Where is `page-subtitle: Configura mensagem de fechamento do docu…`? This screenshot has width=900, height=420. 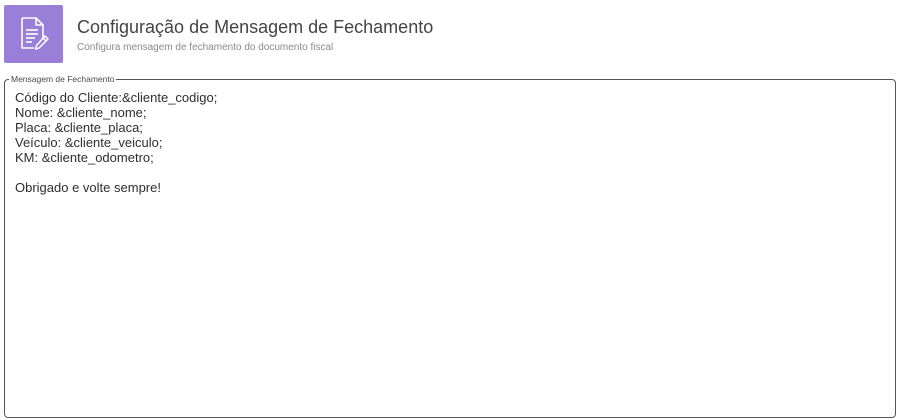 page-subtitle: Configura mensagem de fechamento do docu… is located at coordinates (205, 47).